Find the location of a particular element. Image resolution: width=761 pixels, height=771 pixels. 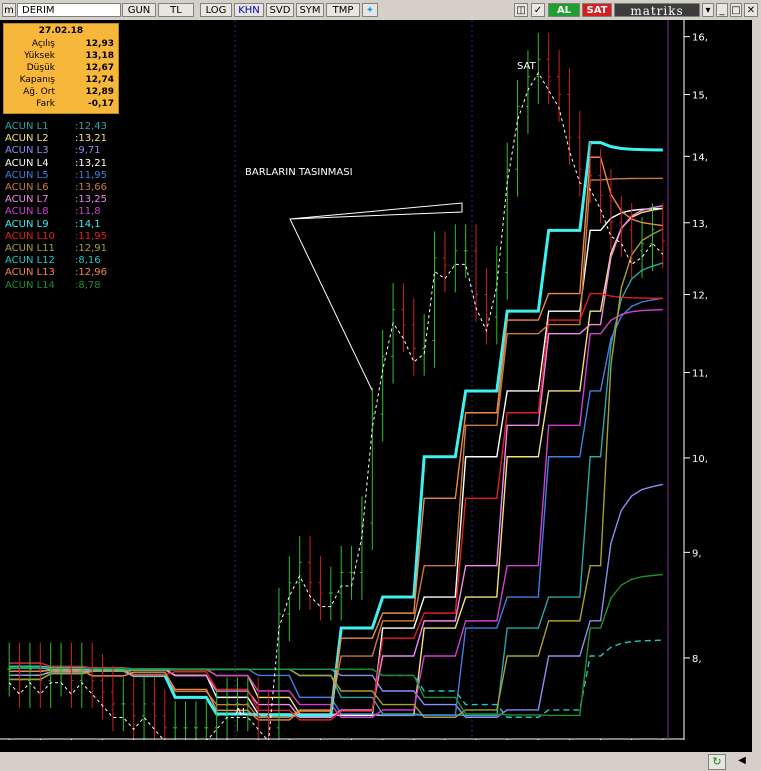

sell-button: SAT is located at coordinates (597, 10).